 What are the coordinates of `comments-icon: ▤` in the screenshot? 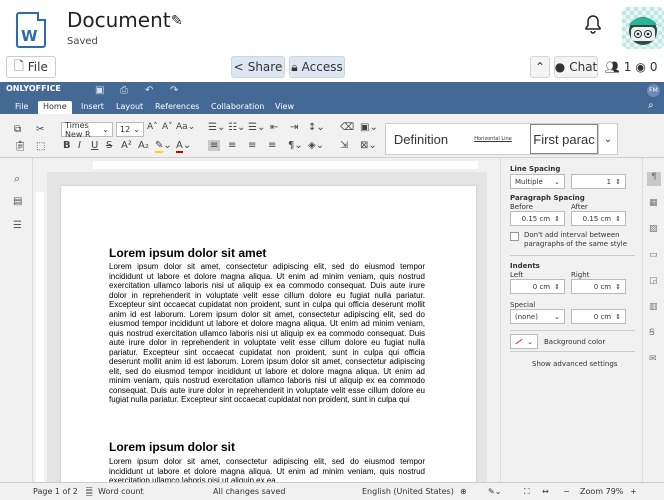 It's located at (17, 201).